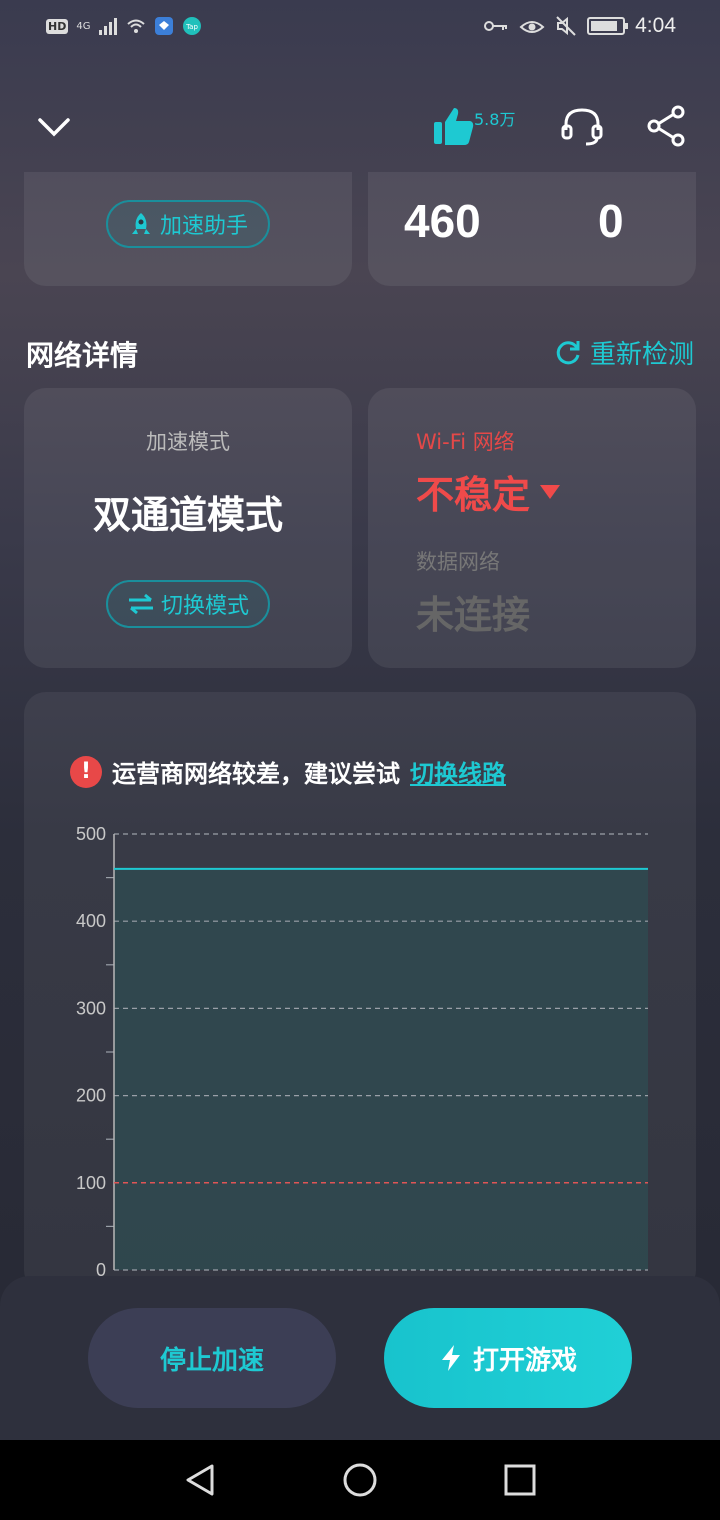 The height and width of the screenshot is (1520, 720). I want to click on recheck-button: 重新检测, so click(624, 352).